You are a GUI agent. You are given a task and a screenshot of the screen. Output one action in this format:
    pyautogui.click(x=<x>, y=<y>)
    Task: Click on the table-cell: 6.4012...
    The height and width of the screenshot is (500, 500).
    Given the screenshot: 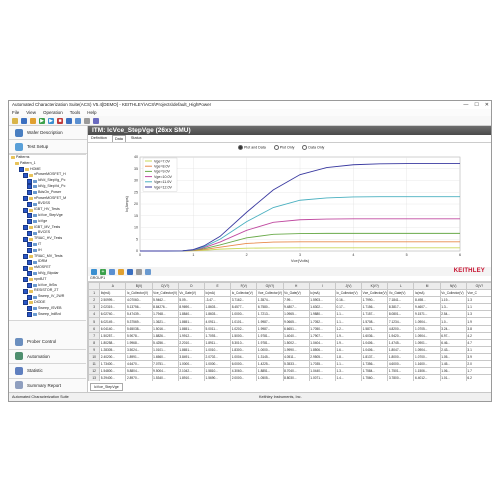 What is the action you would take?
    pyautogui.click(x=427, y=377)
    